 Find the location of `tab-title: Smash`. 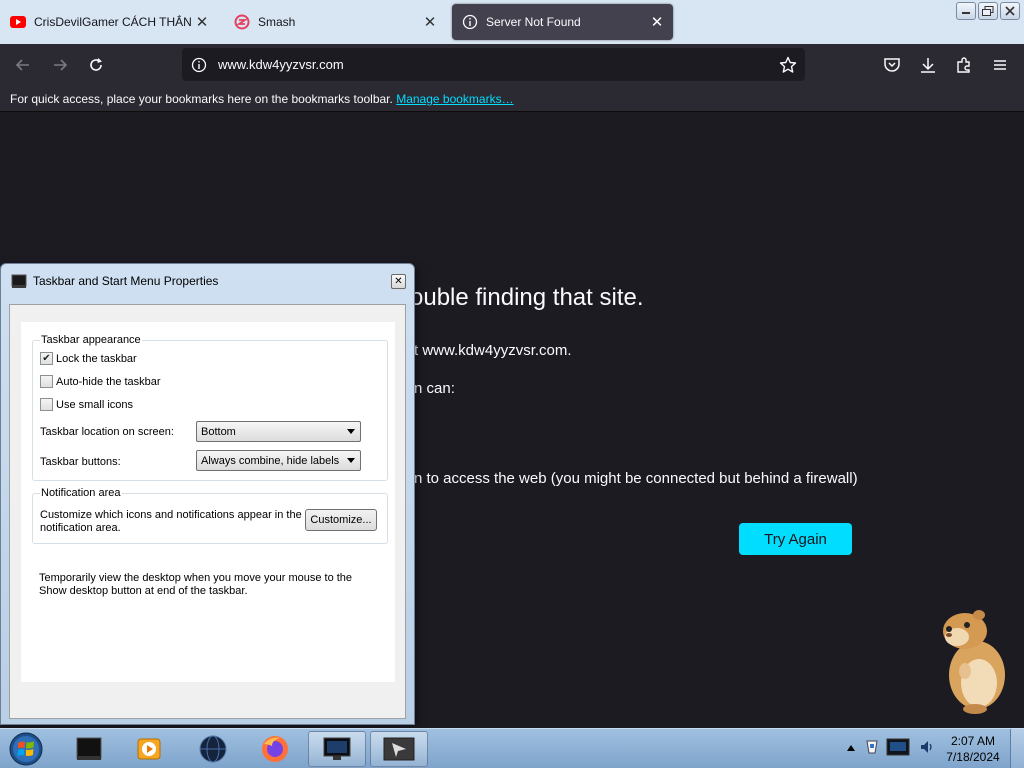

tab-title: Smash is located at coordinates (277, 22).